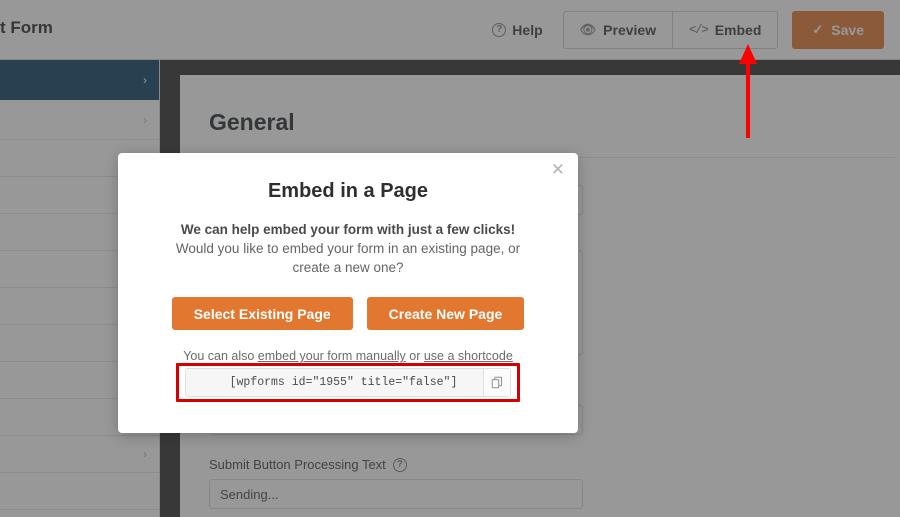 The width and height of the screenshot is (900, 517). Describe the element at coordinates (588, 29) in the screenshot. I see `eye-icon: 👁` at that location.